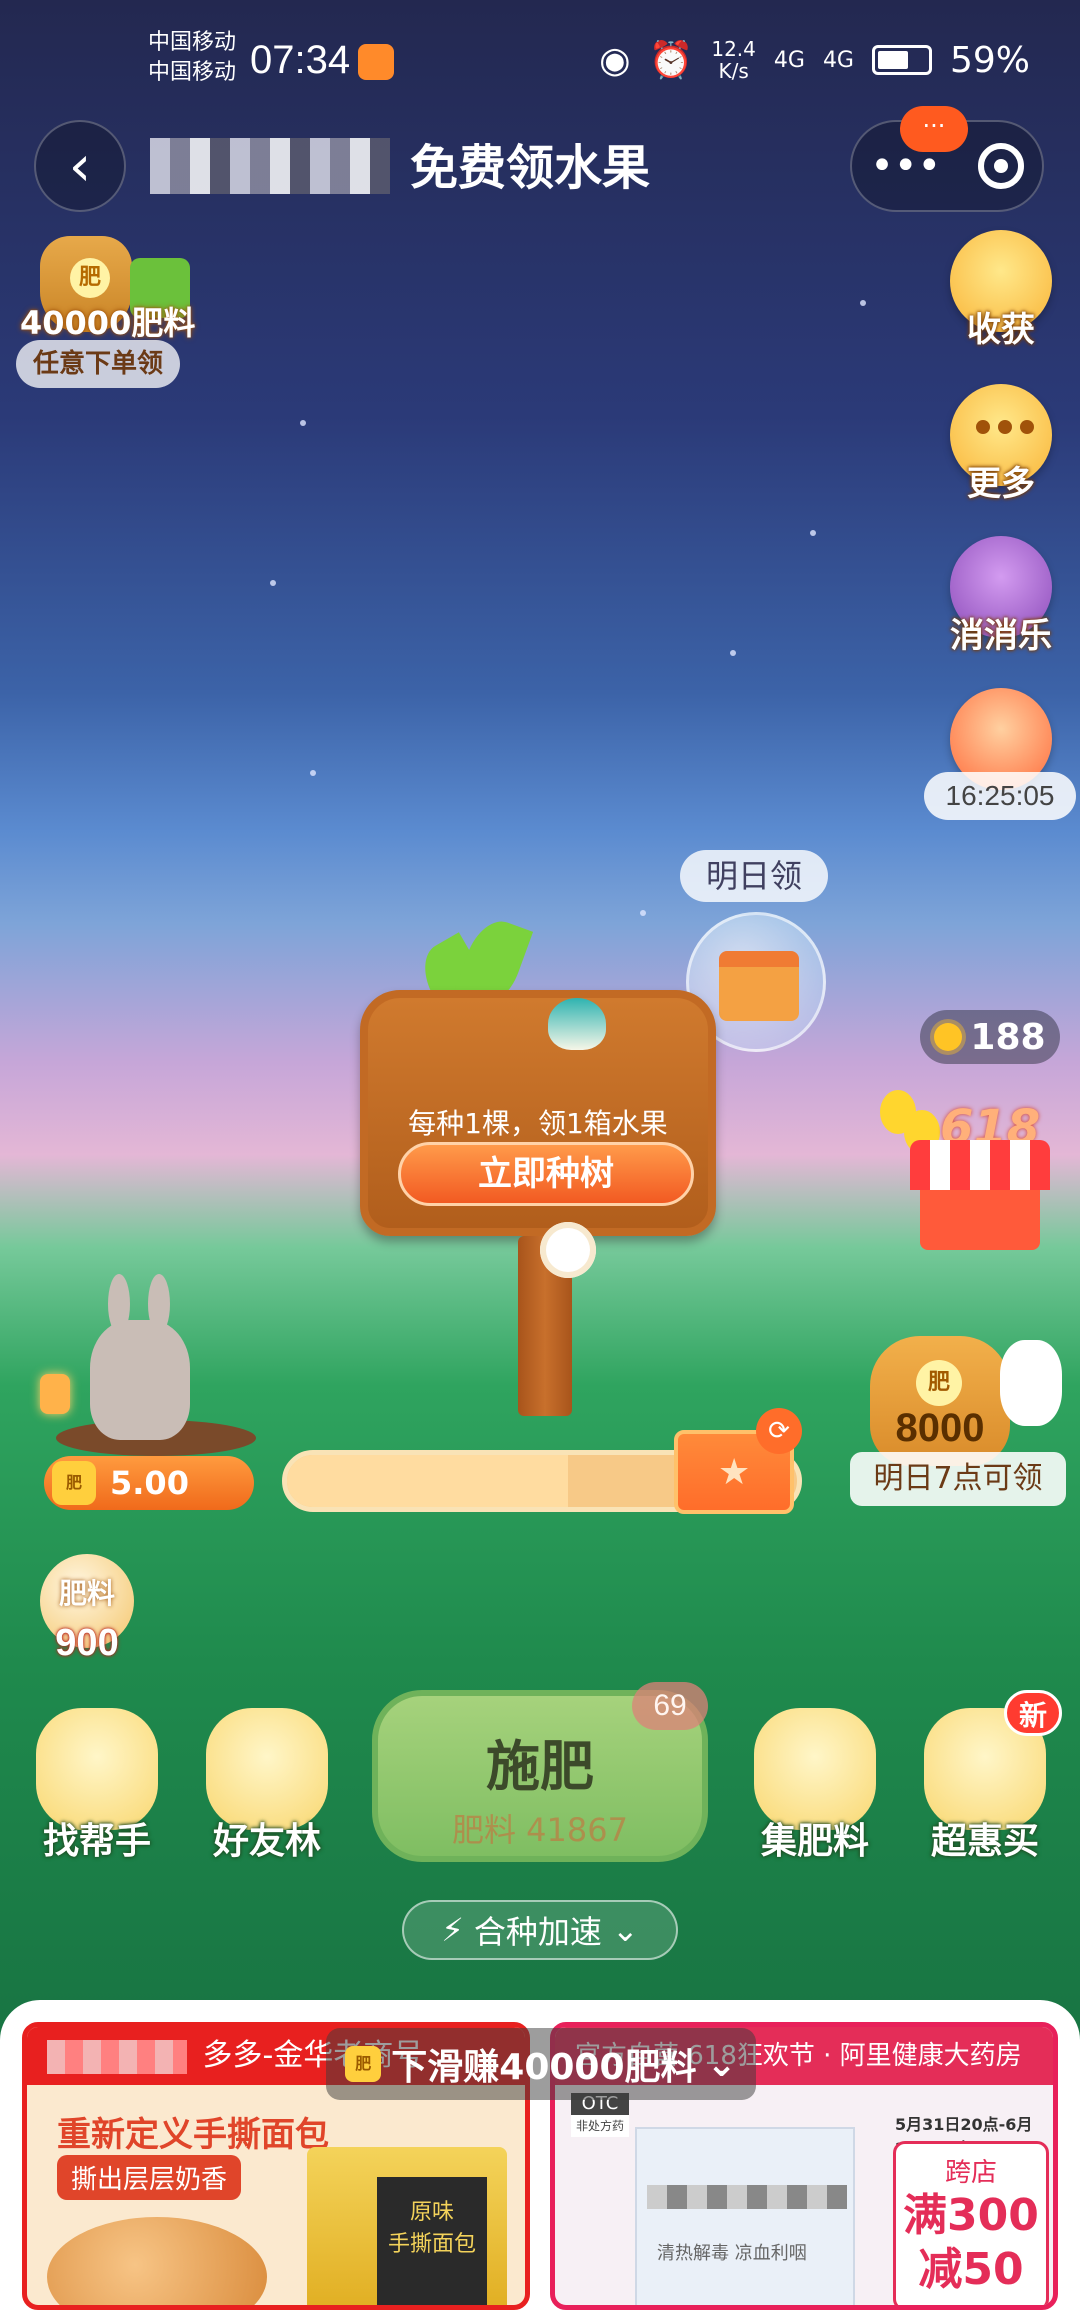  I want to click on promo-pill: 任意下单领, so click(98, 364).